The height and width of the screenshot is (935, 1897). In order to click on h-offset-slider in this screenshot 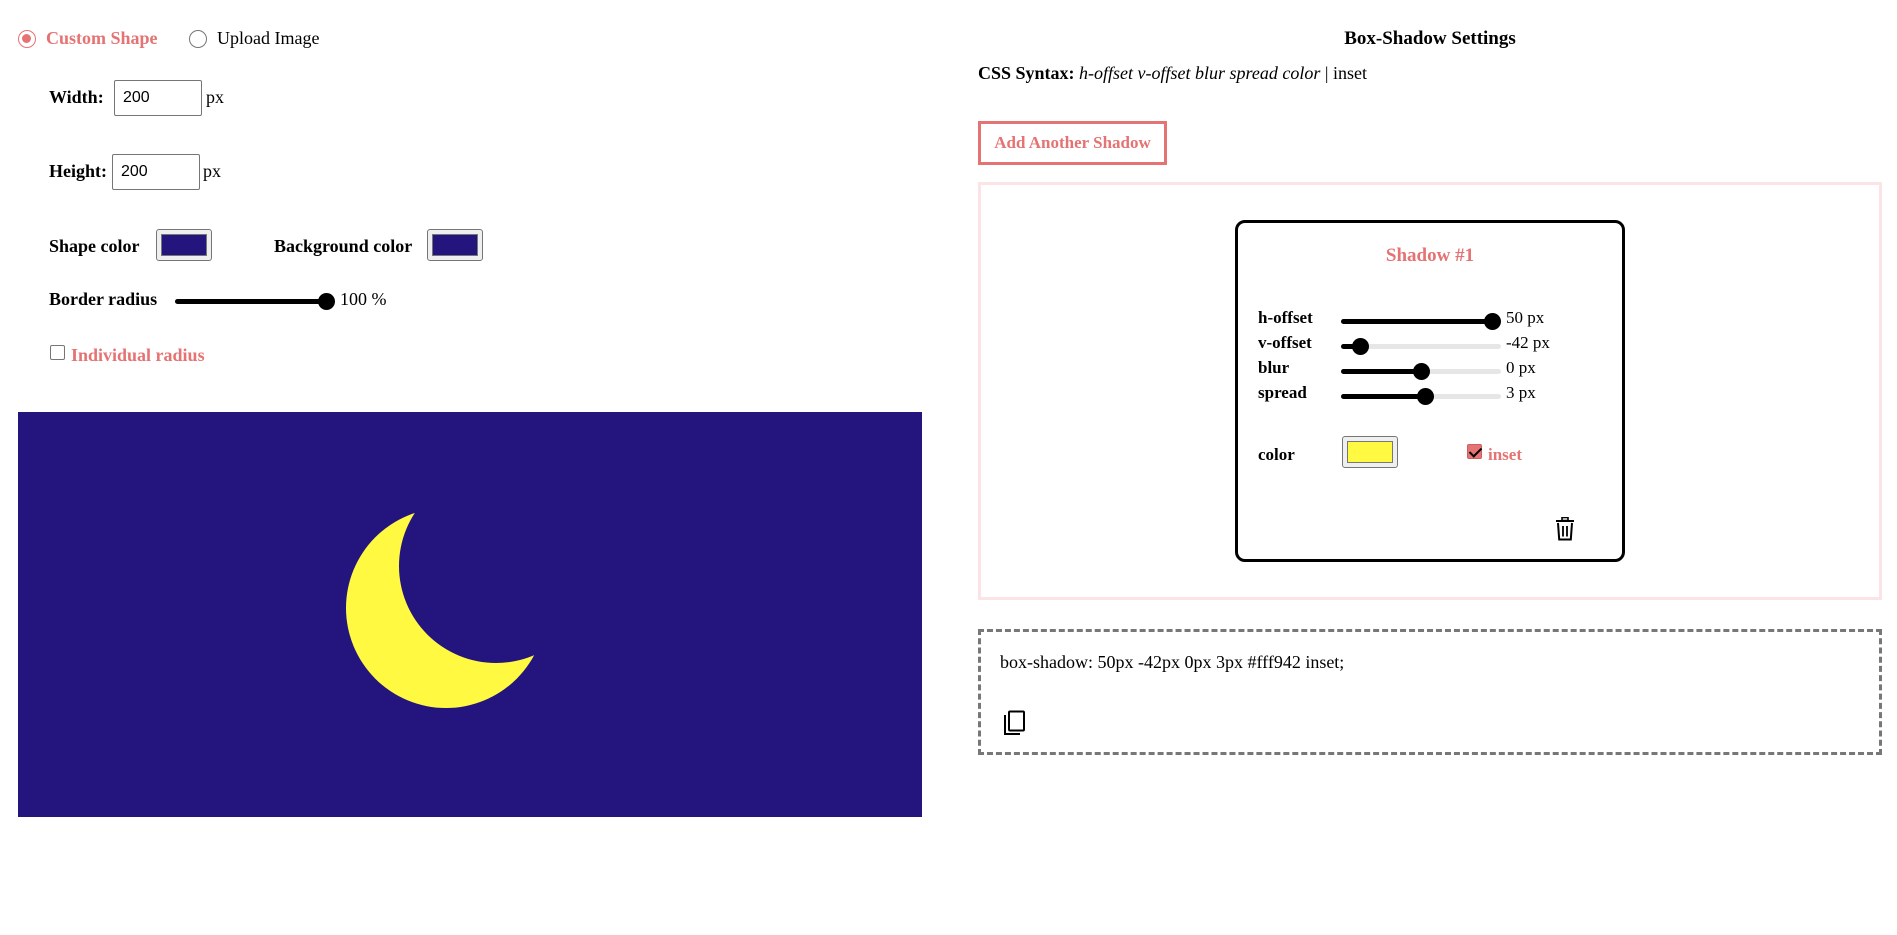, I will do `click(1421, 321)`.